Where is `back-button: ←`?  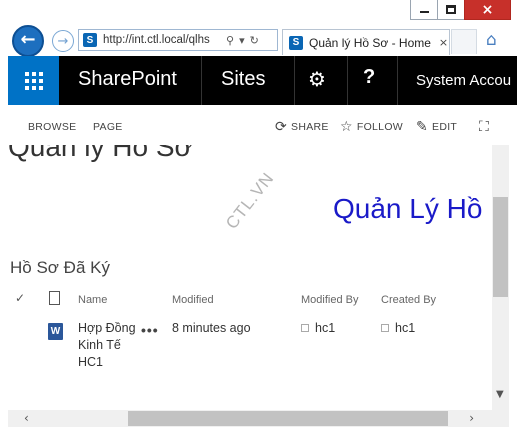
back-button: ← is located at coordinates (28, 41).